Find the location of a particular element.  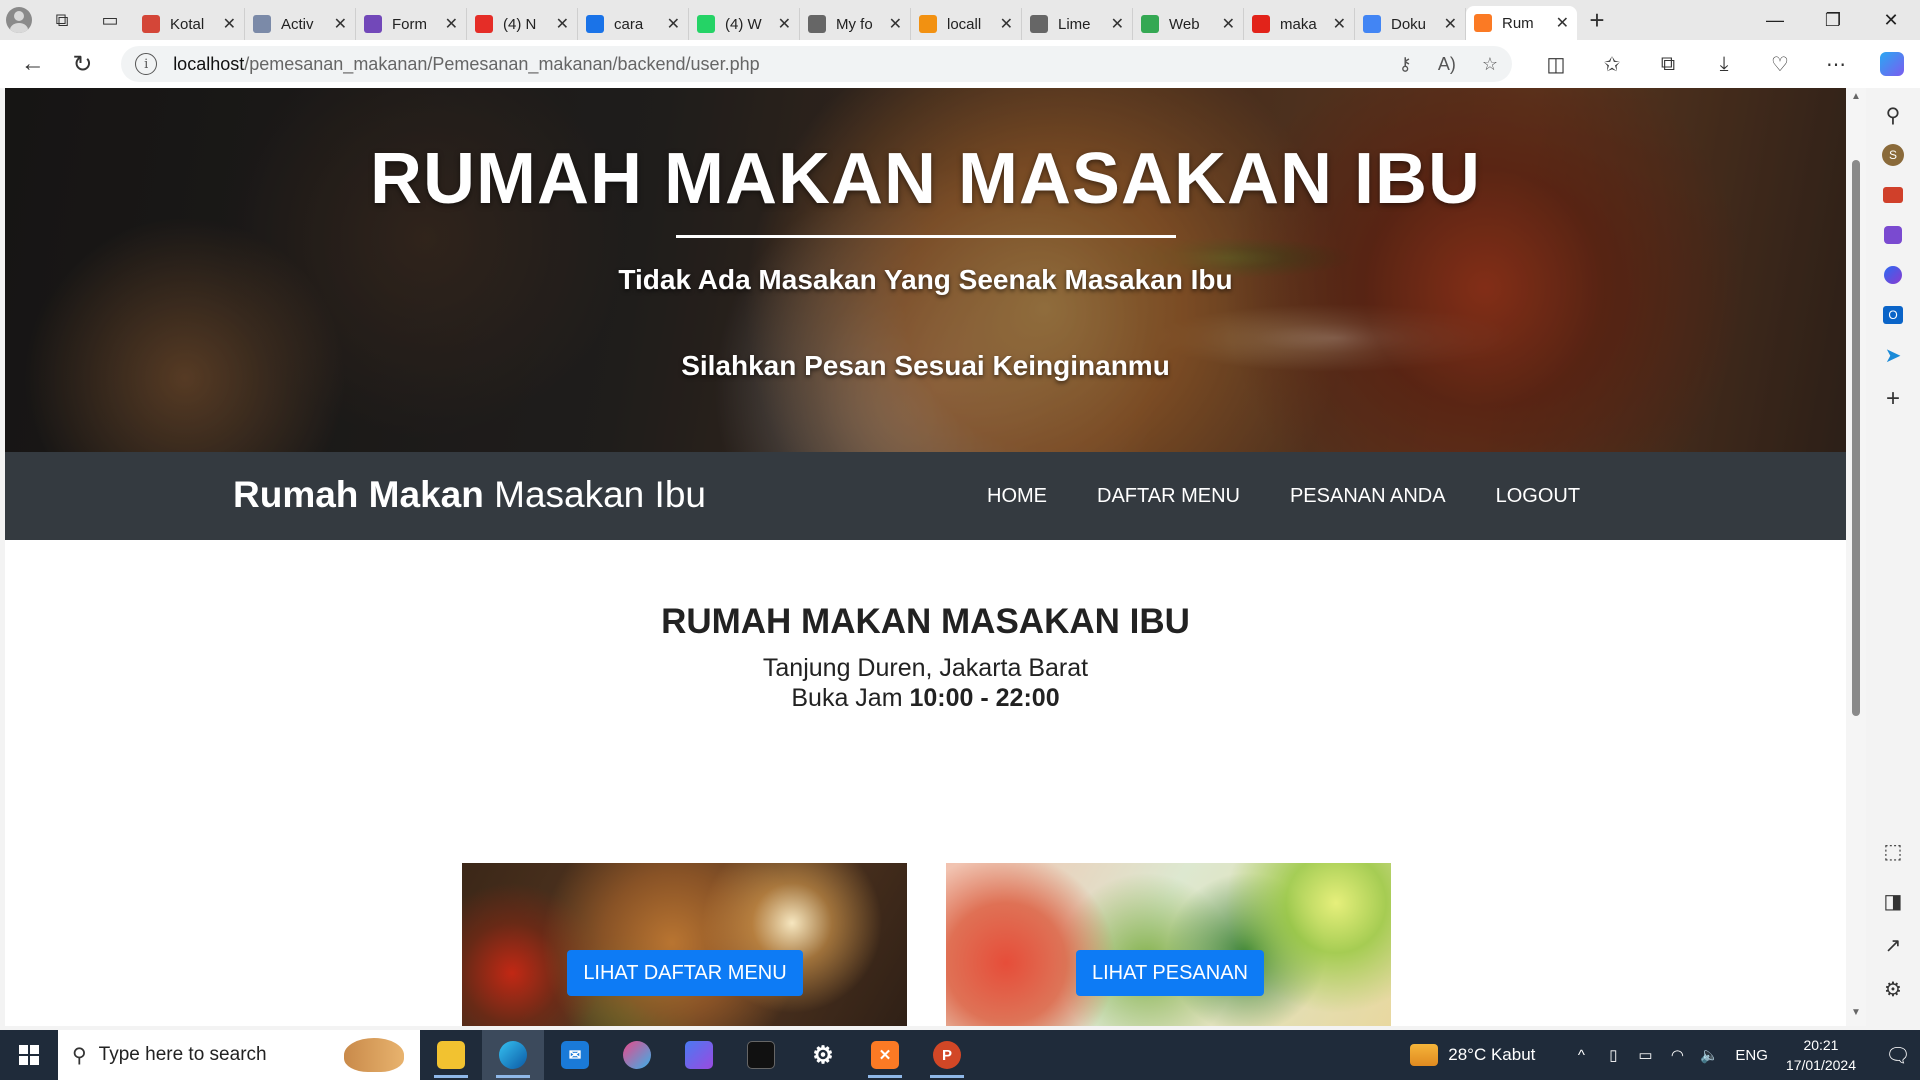

taskbar-edge is located at coordinates (513, 1055).